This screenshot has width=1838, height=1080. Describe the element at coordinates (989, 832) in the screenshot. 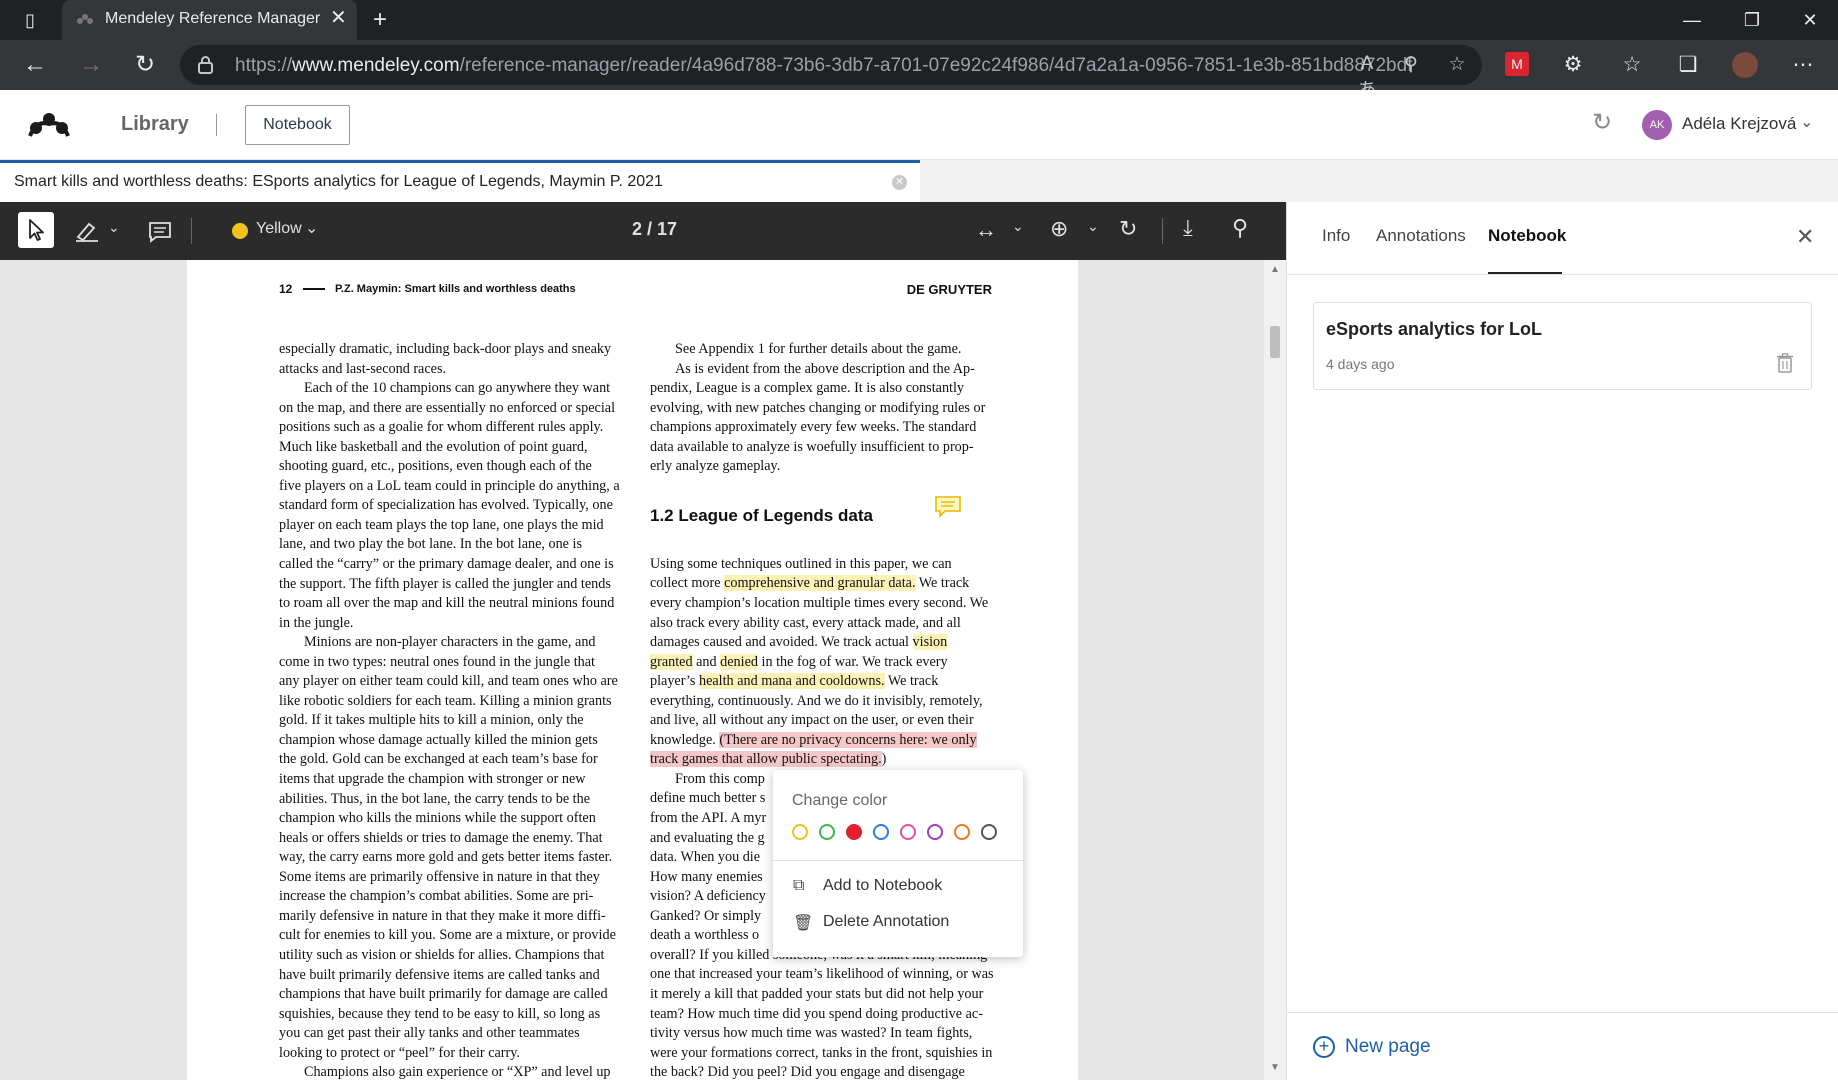

I see `color-swatch-gray` at that location.